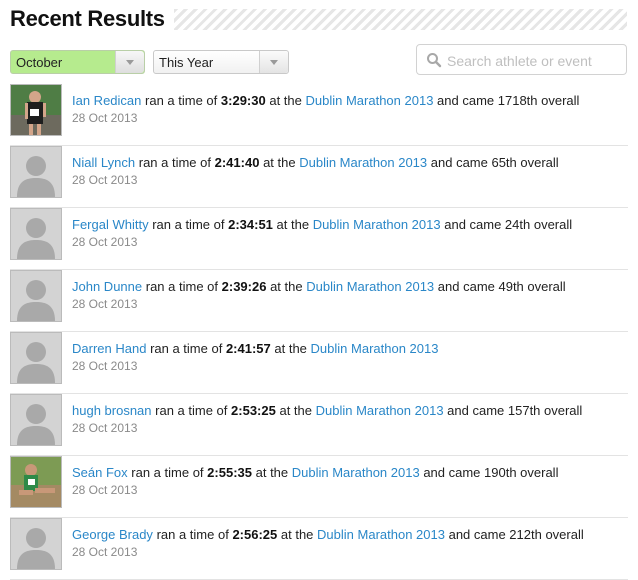 The width and height of the screenshot is (638, 580). I want to click on placement-text: and came 190th overall, so click(491, 472).